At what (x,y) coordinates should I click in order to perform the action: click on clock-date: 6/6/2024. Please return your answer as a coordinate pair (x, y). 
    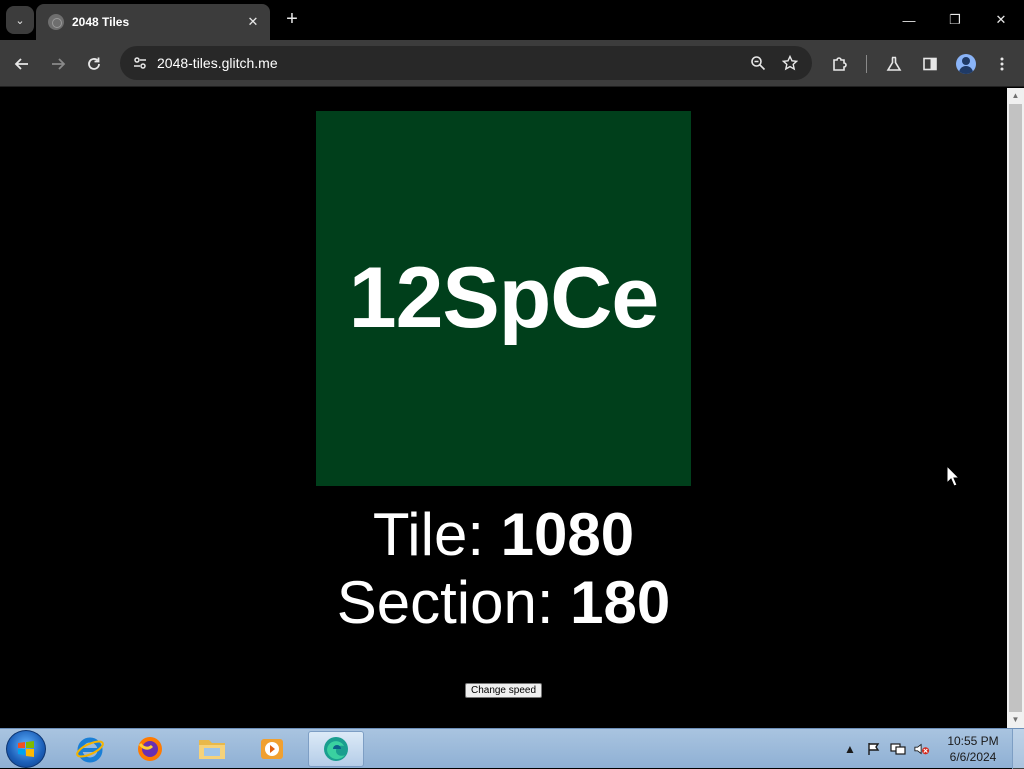
    Looking at the image, I should click on (973, 757).